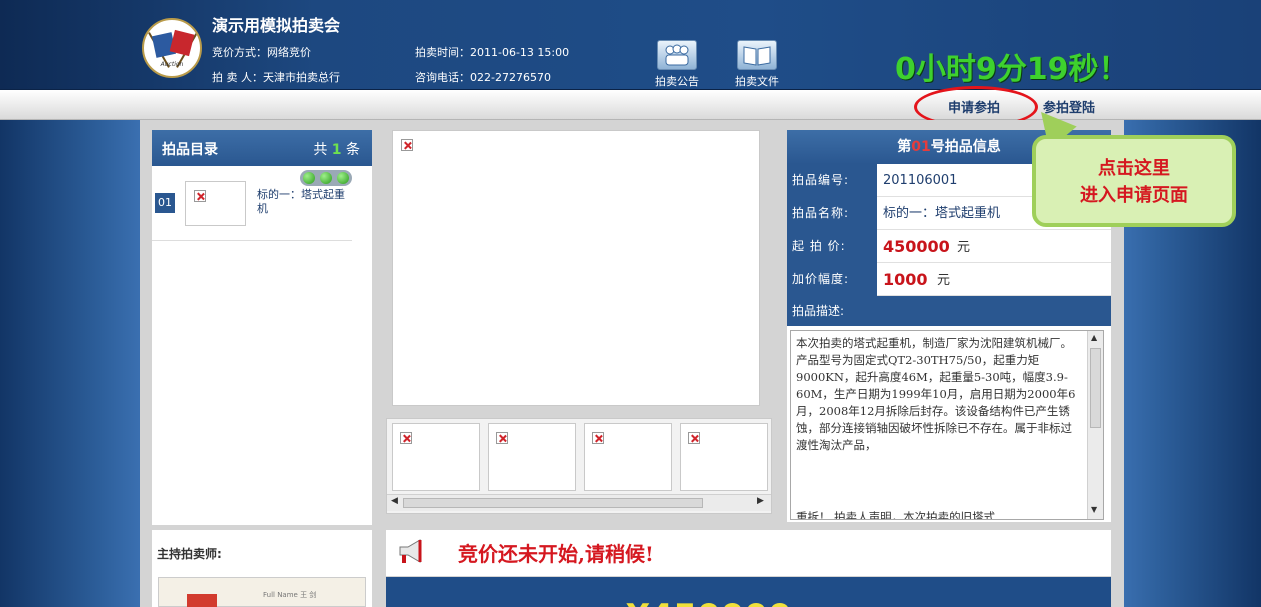 This screenshot has height=607, width=1261. I want to click on scroll-right-arrow-icon: ▶, so click(760, 501).